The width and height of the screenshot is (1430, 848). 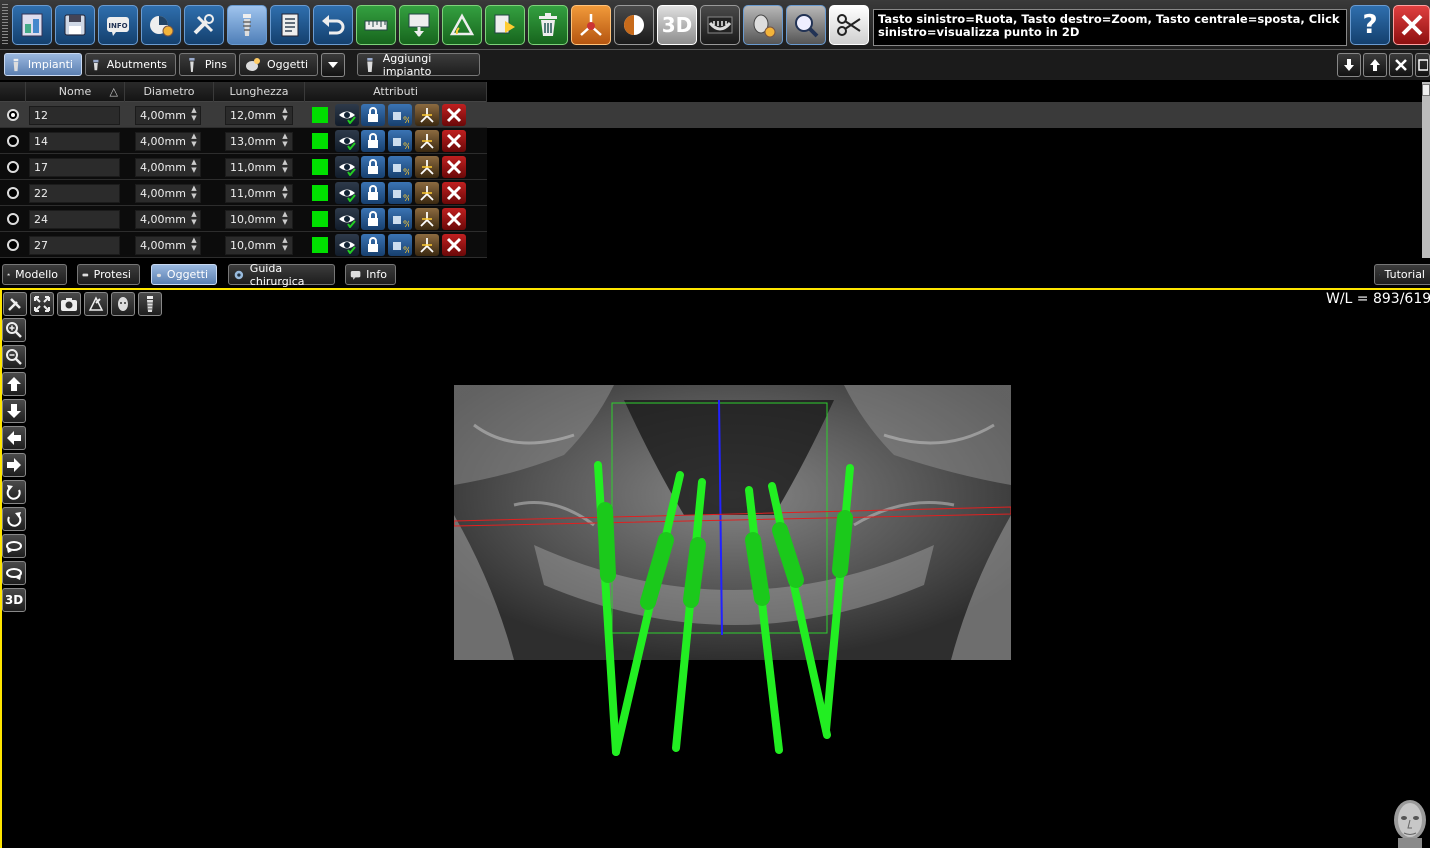 I want to click on implant-name-field: 22, so click(x=74, y=193).